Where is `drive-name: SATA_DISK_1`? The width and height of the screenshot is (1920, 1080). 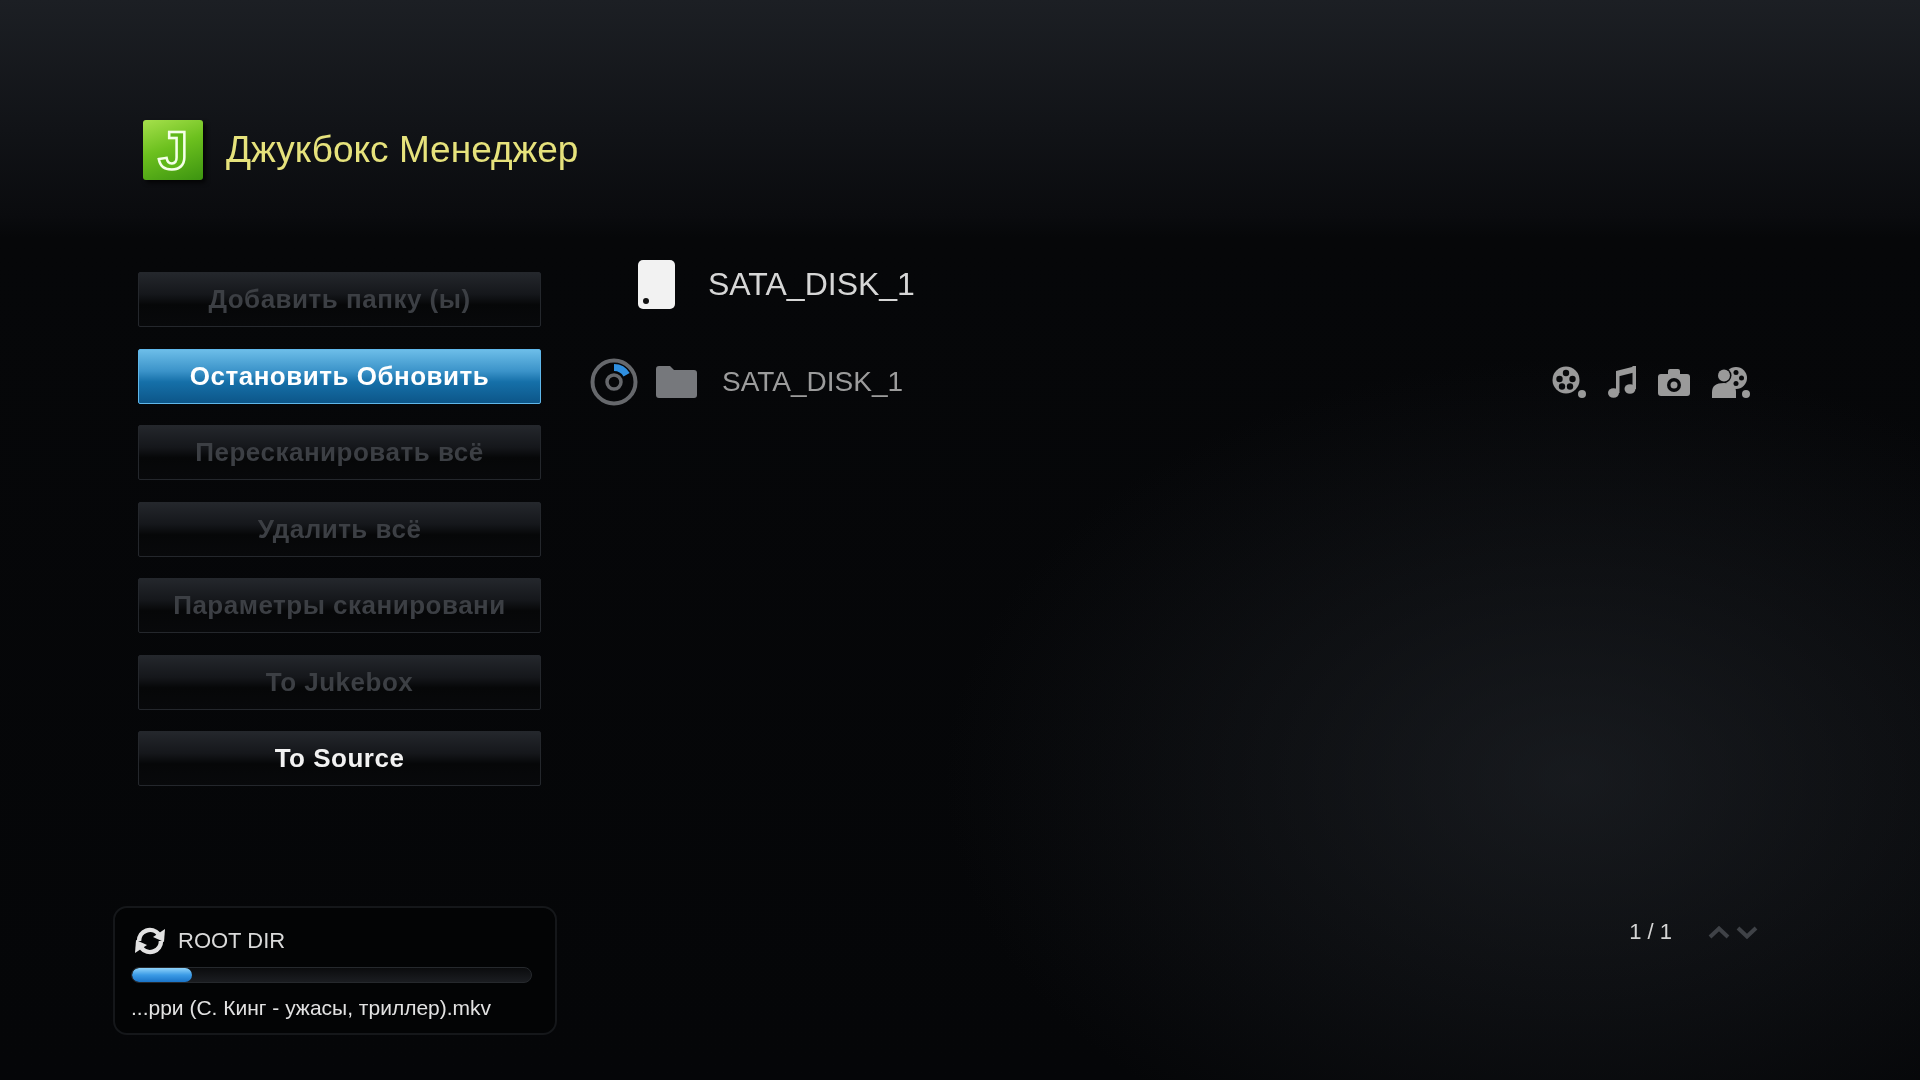 drive-name: SATA_DISK_1 is located at coordinates (811, 284).